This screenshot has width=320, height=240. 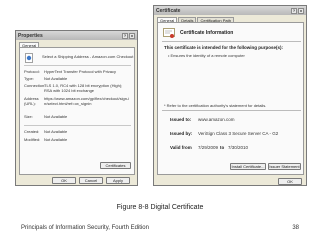 What do you see at coordinates (56, 139) in the screenshot?
I see `modified-value: Not Available` at bounding box center [56, 139].